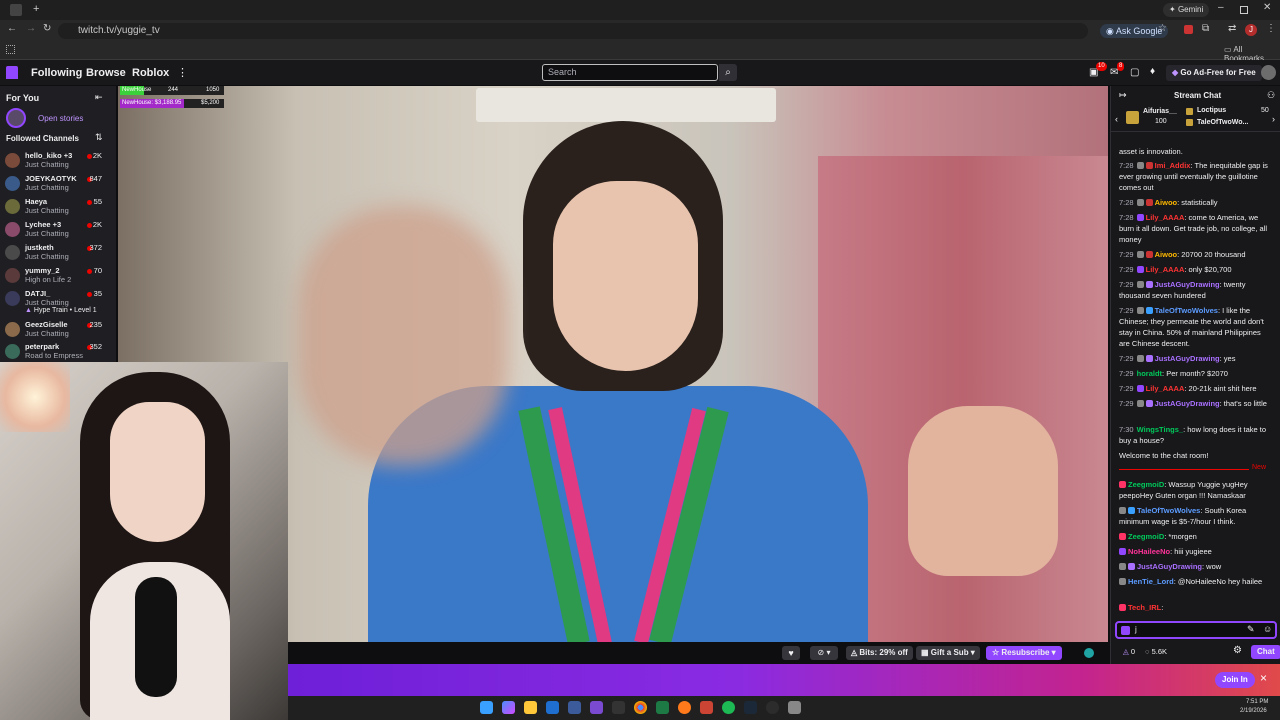 Image resolution: width=1280 pixels, height=720 pixels. I want to click on sort-icon: ⇅, so click(99, 137).